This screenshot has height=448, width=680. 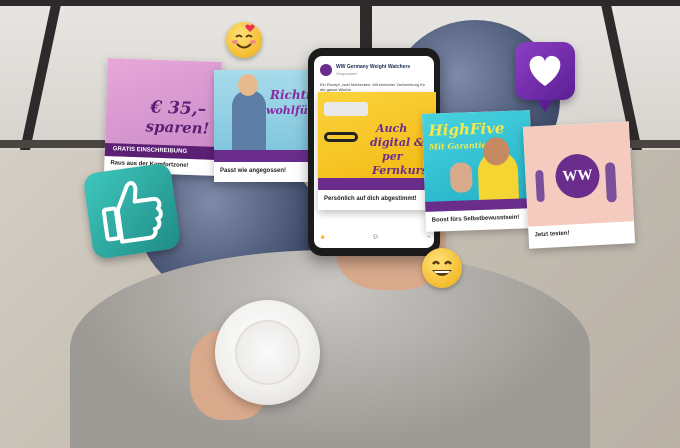 I want to click on heart-bubble-icon, so click(x=545, y=77).